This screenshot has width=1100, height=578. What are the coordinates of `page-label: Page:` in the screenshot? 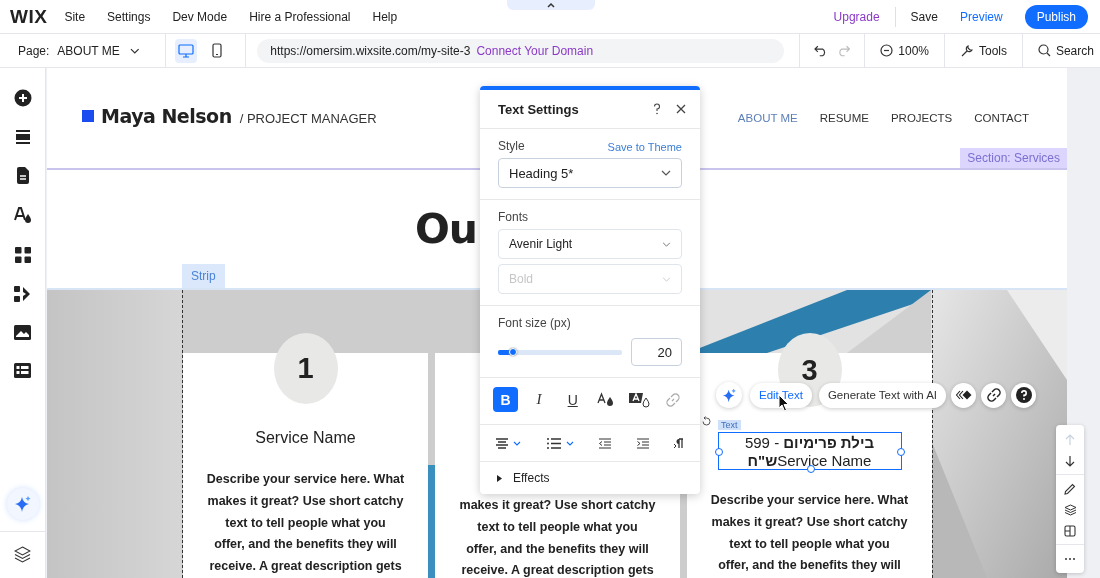 It's located at (34, 50).